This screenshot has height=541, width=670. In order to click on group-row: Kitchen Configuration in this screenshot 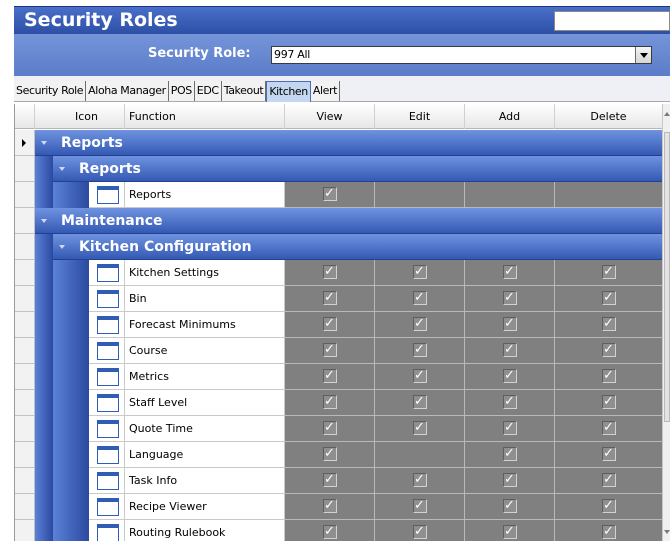, I will do `click(338, 247)`.